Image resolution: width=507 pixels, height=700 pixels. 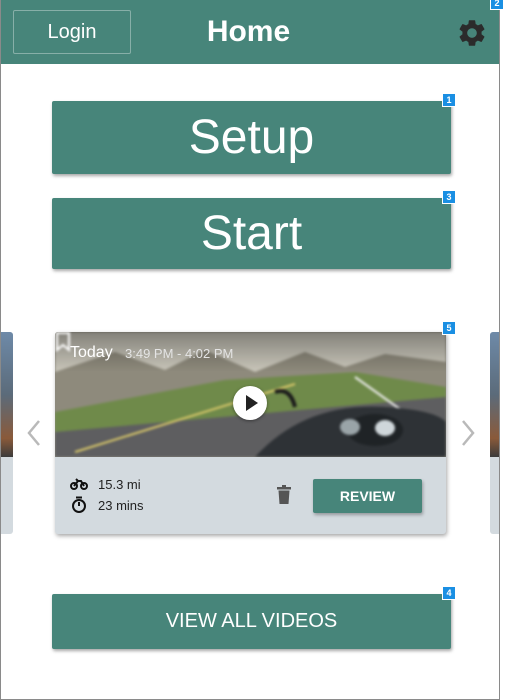 What do you see at coordinates (449, 197) in the screenshot?
I see `annotation-badge-start: 3` at bounding box center [449, 197].